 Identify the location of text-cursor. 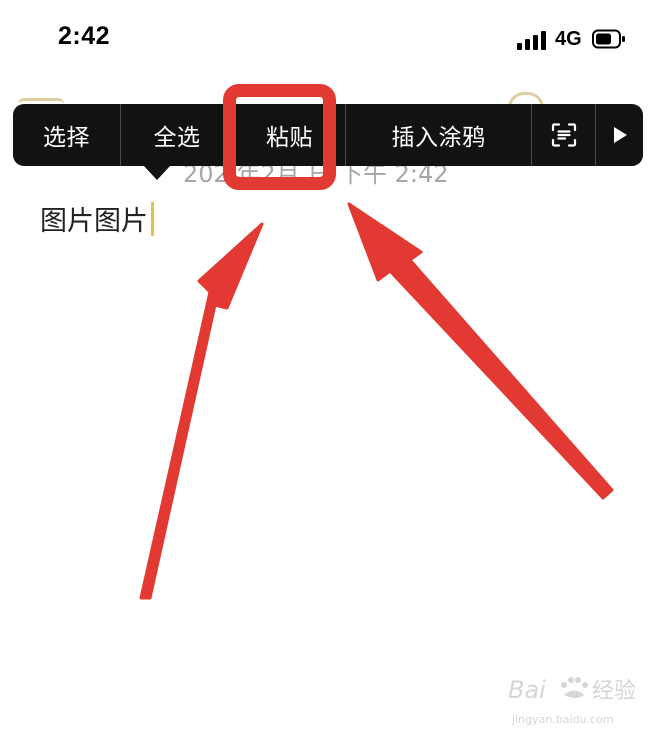
(152, 218).